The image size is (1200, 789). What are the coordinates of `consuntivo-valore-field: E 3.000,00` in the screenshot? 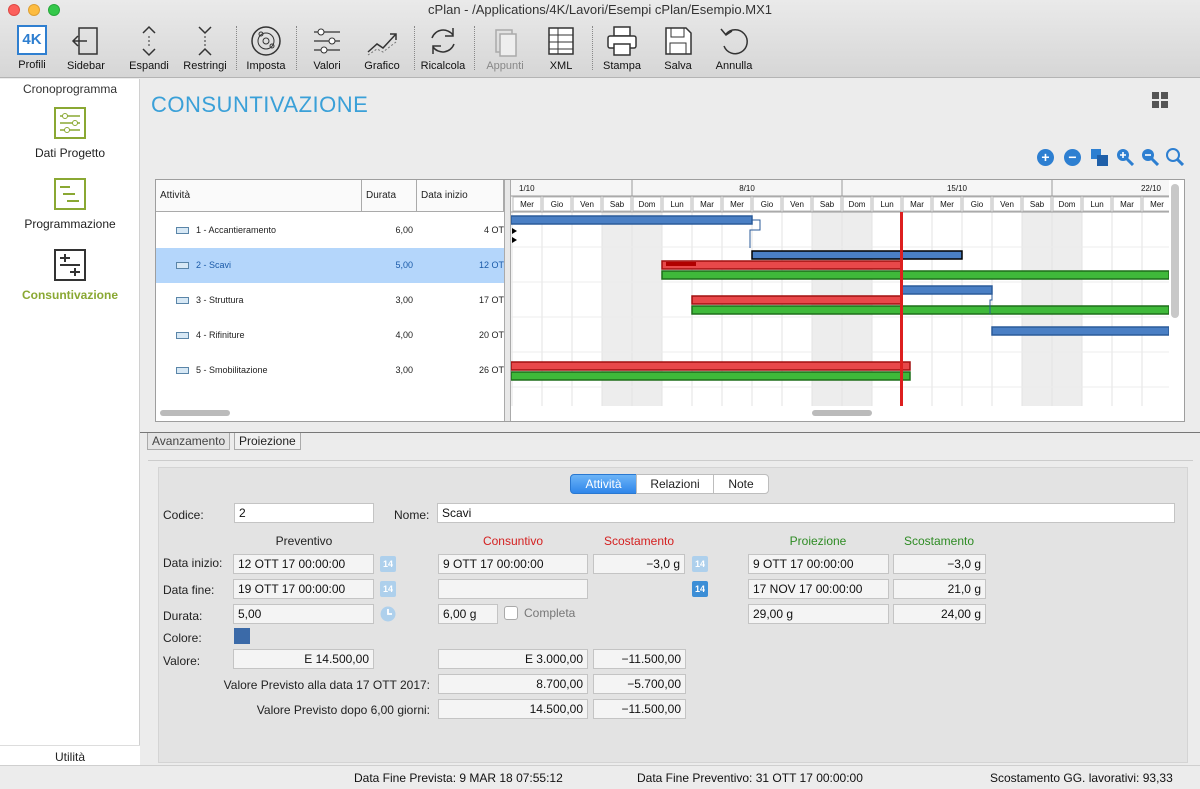 It's located at (513, 659).